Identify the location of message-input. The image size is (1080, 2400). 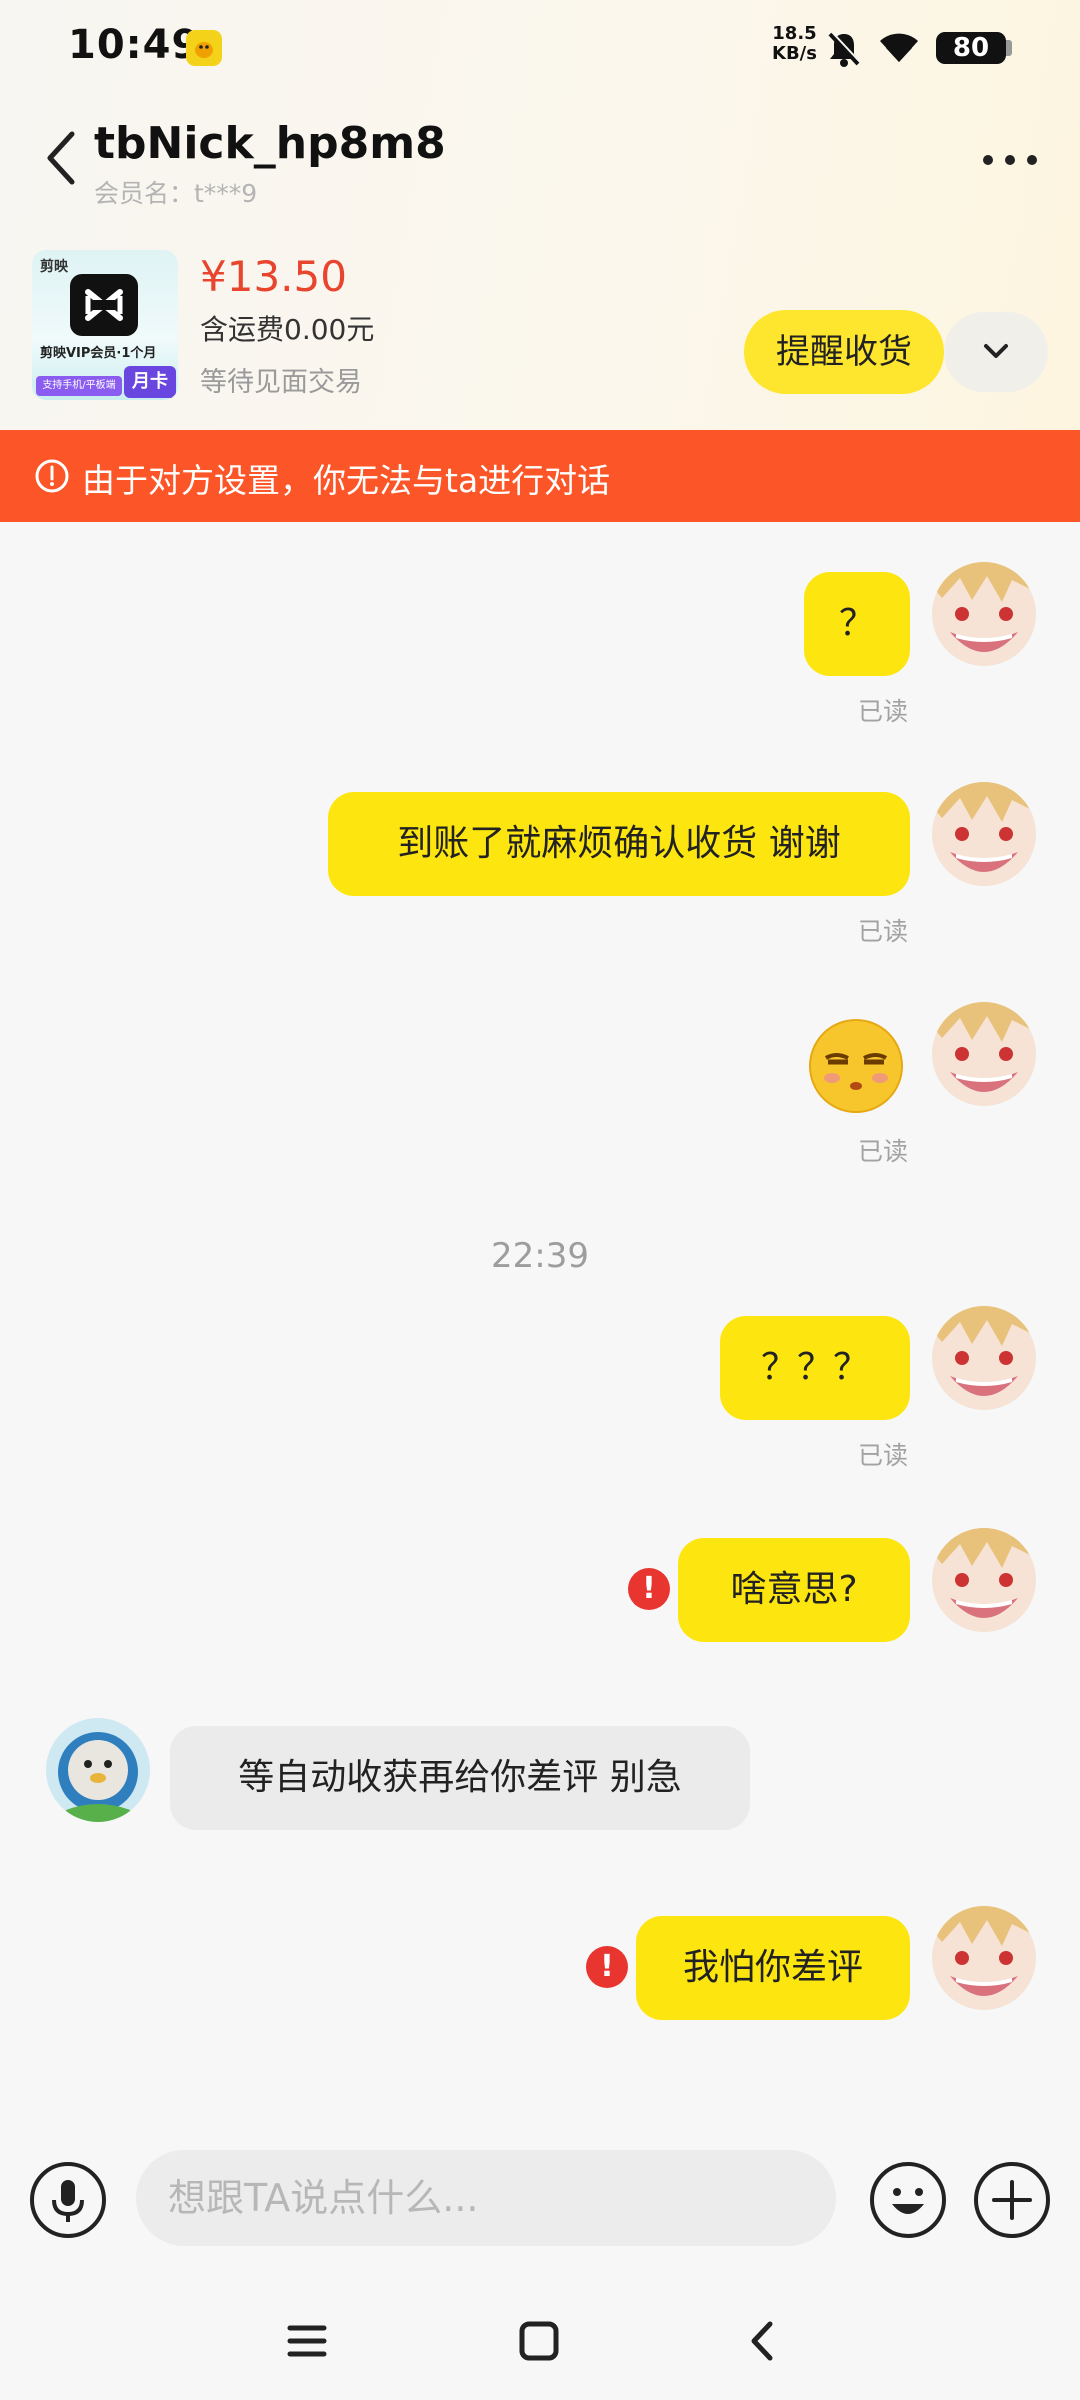
(486, 2198).